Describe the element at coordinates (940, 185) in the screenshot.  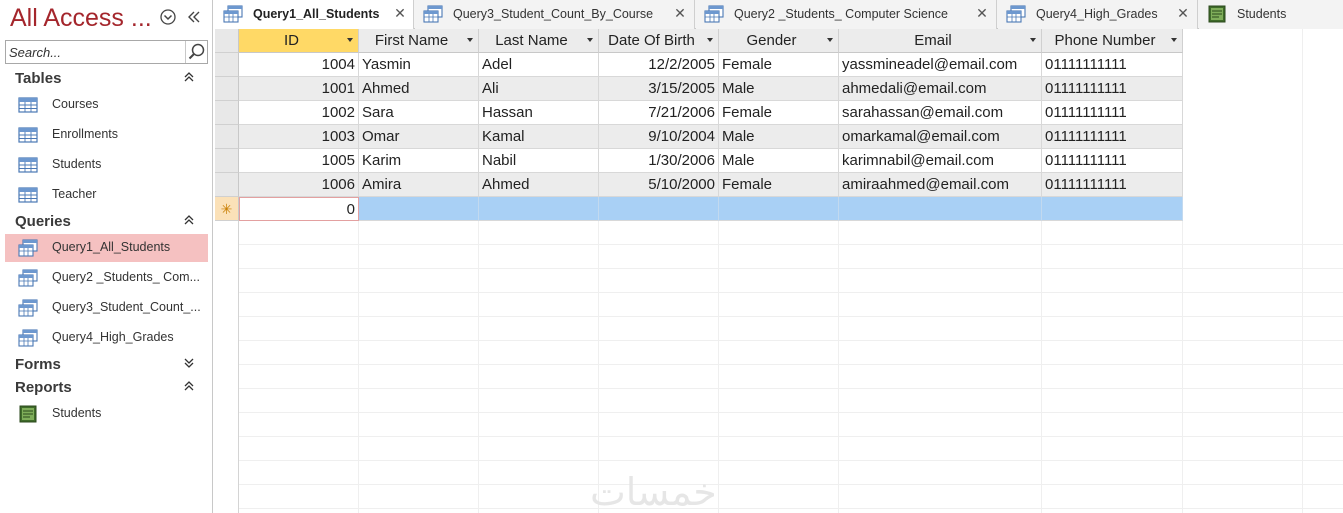
I see `cell-email: amiraahmed@email.com` at that location.